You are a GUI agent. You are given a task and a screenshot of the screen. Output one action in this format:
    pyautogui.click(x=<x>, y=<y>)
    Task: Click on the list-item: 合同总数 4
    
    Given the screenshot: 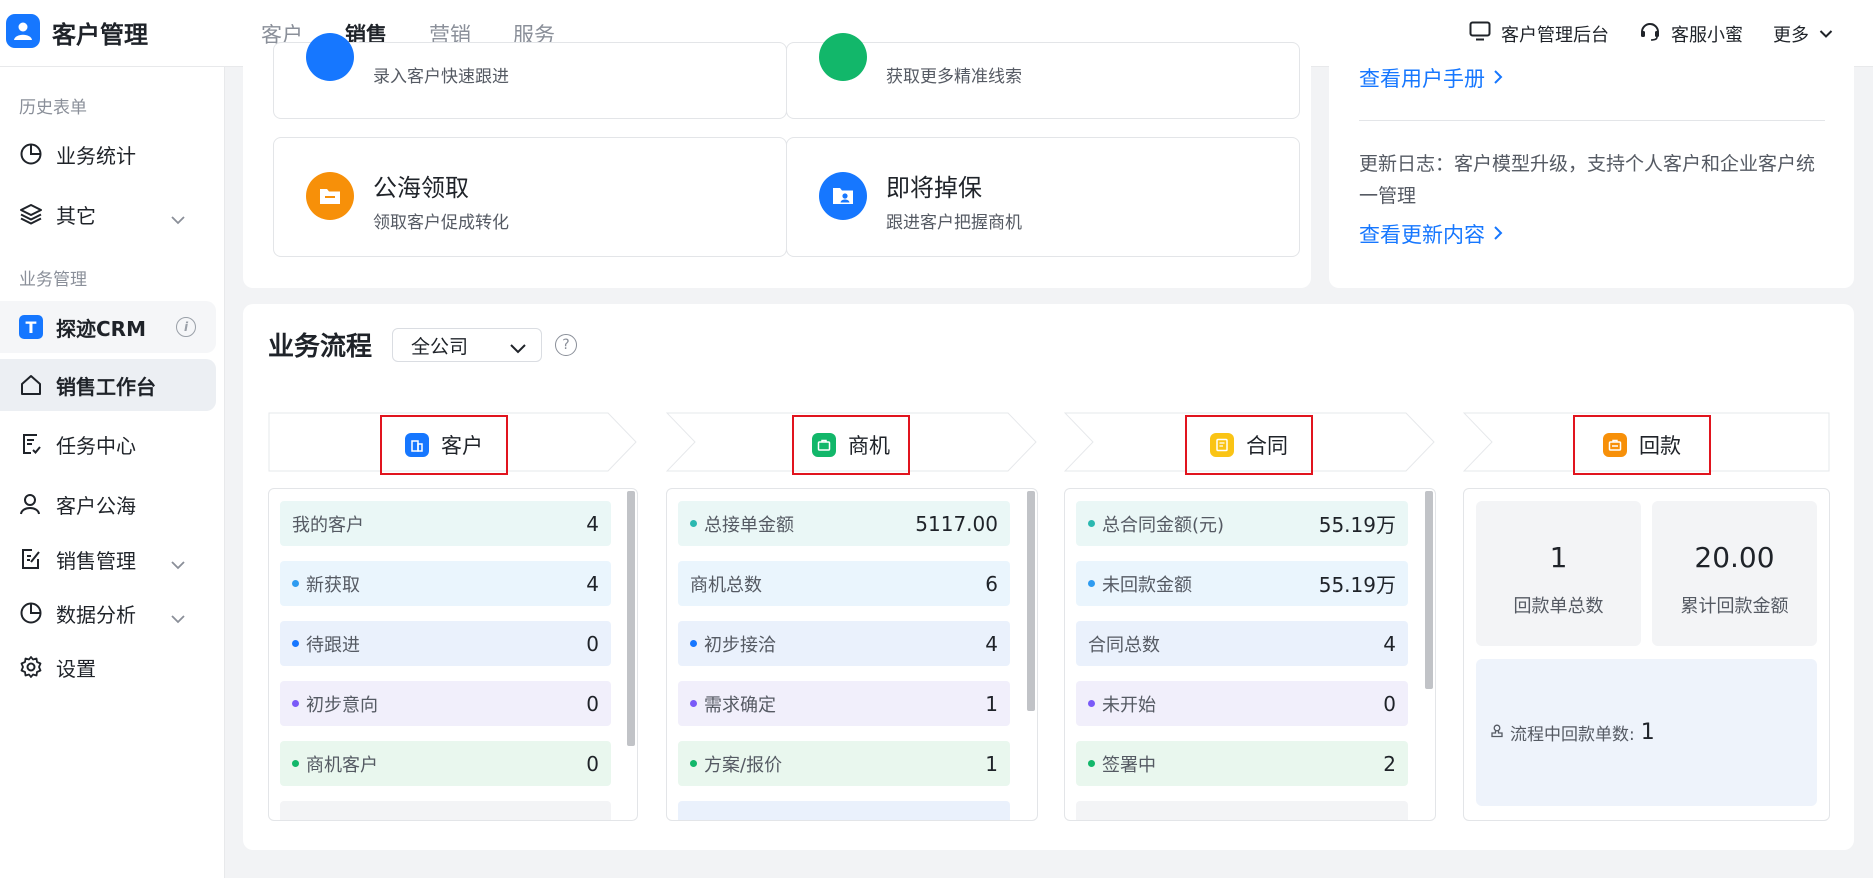 What is the action you would take?
    pyautogui.click(x=1242, y=643)
    